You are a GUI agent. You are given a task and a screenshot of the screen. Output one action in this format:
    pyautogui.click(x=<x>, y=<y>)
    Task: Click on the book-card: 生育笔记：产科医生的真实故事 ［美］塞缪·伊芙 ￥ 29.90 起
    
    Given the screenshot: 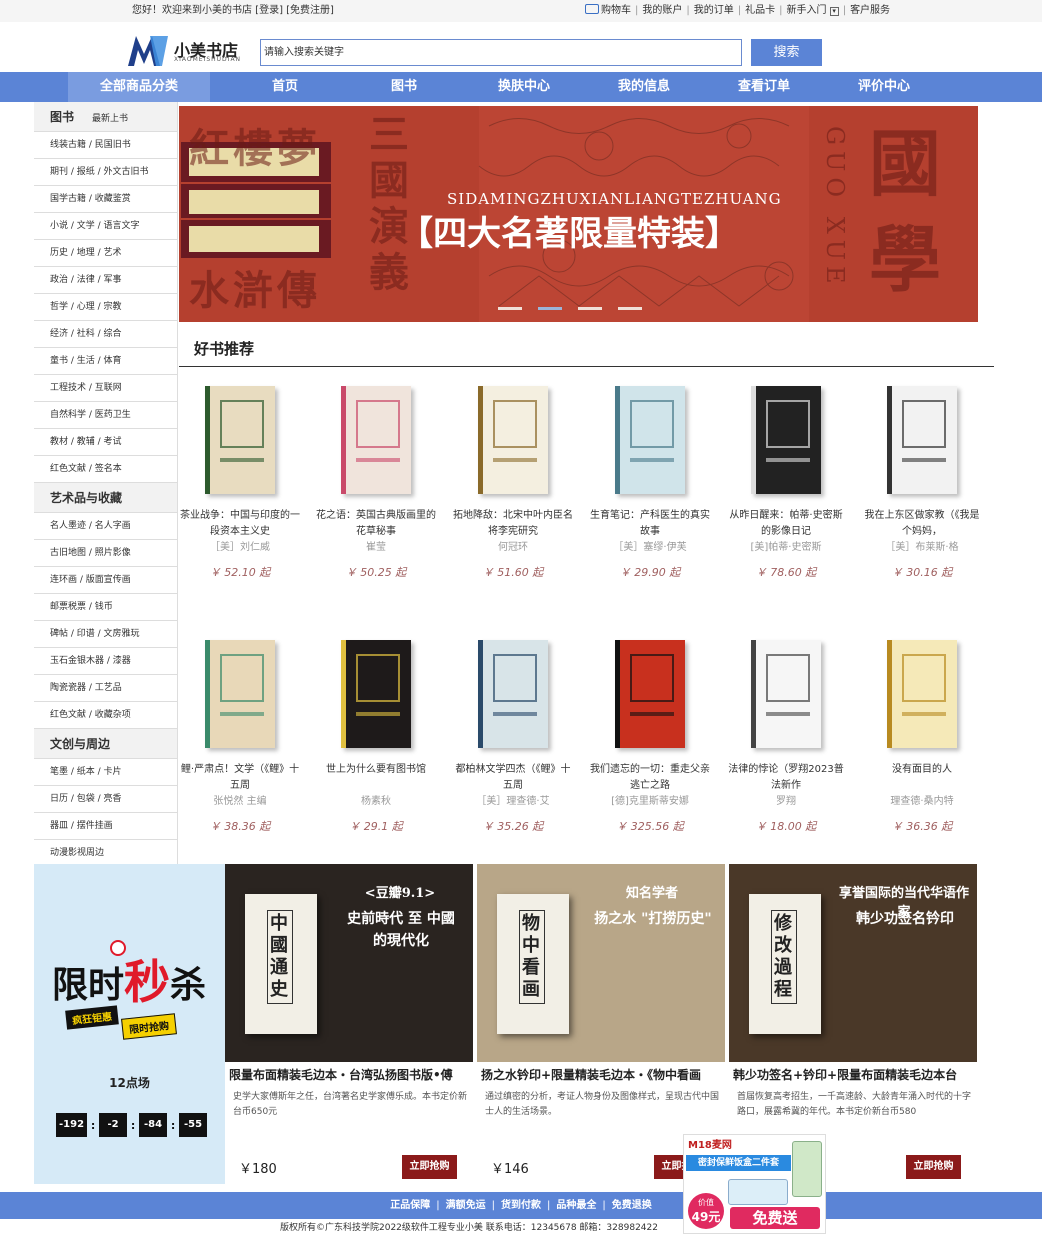 What is the action you would take?
    pyautogui.click(x=650, y=483)
    